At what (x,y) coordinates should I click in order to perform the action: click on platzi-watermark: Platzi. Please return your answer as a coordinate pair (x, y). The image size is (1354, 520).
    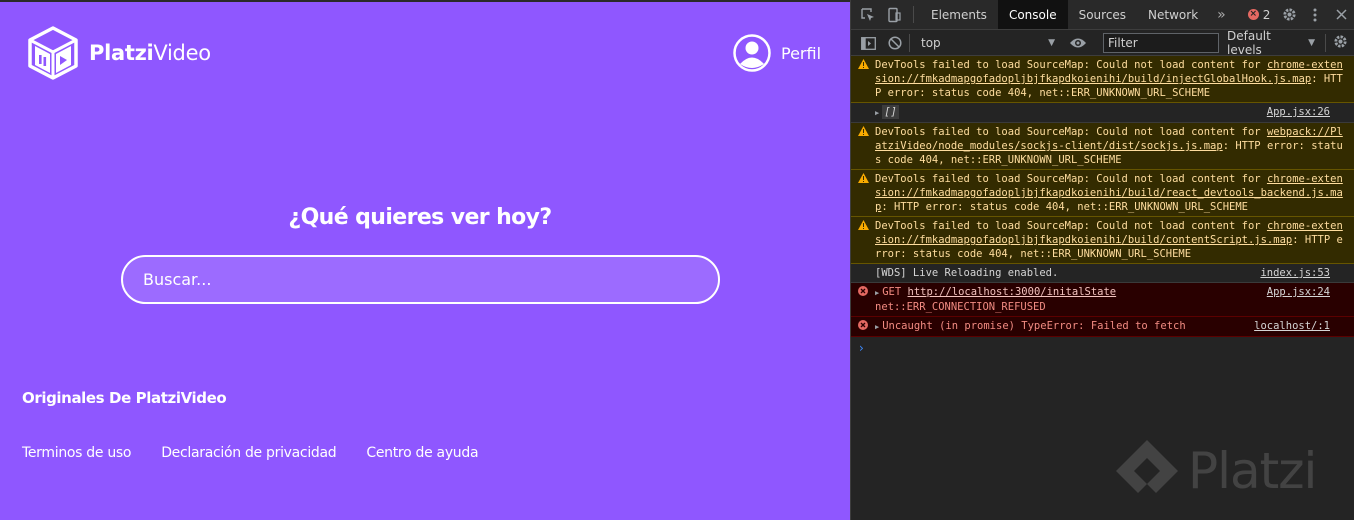
    Looking at the image, I should click on (1214, 471).